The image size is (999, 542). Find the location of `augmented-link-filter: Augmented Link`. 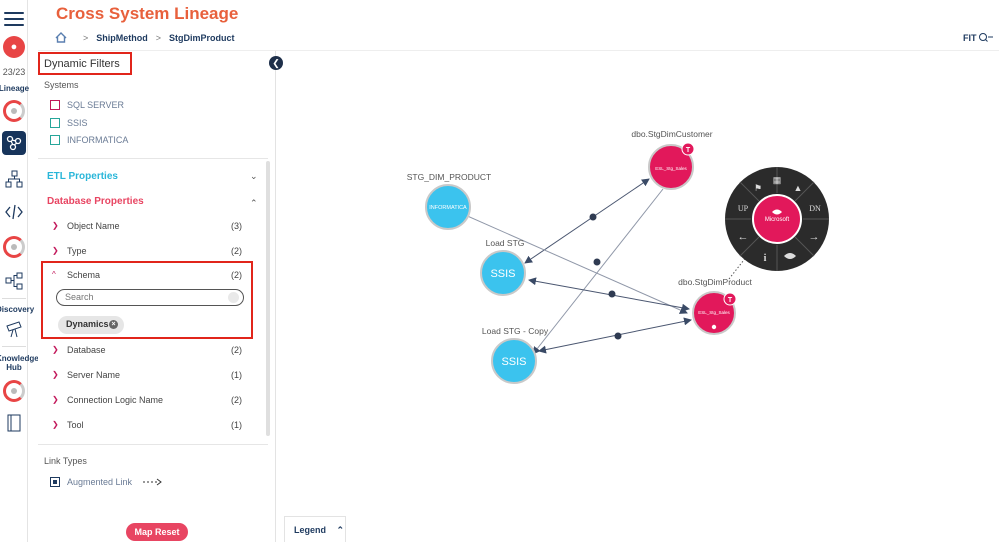

augmented-link-filter: Augmented Link is located at coordinates (107, 482).